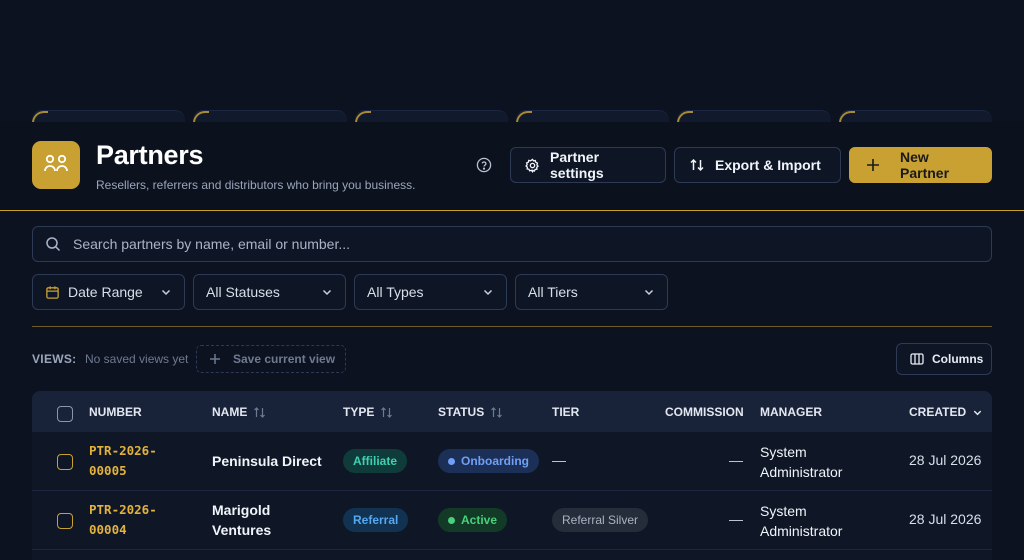 The height and width of the screenshot is (560, 1024). I want to click on columns-label: Columns, so click(958, 359).